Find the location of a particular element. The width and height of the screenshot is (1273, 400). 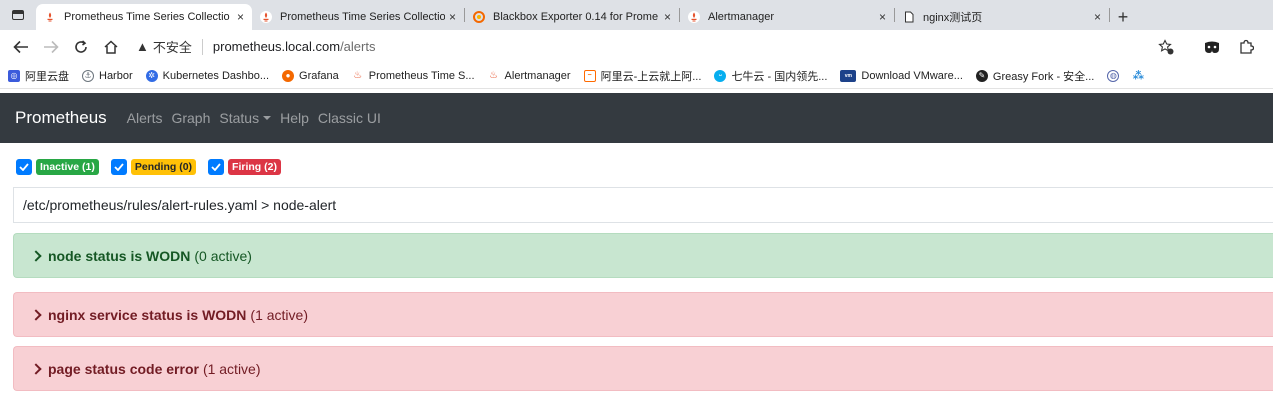

alert-rule-inactive: node status is WODN (0 active) is located at coordinates (643, 255).